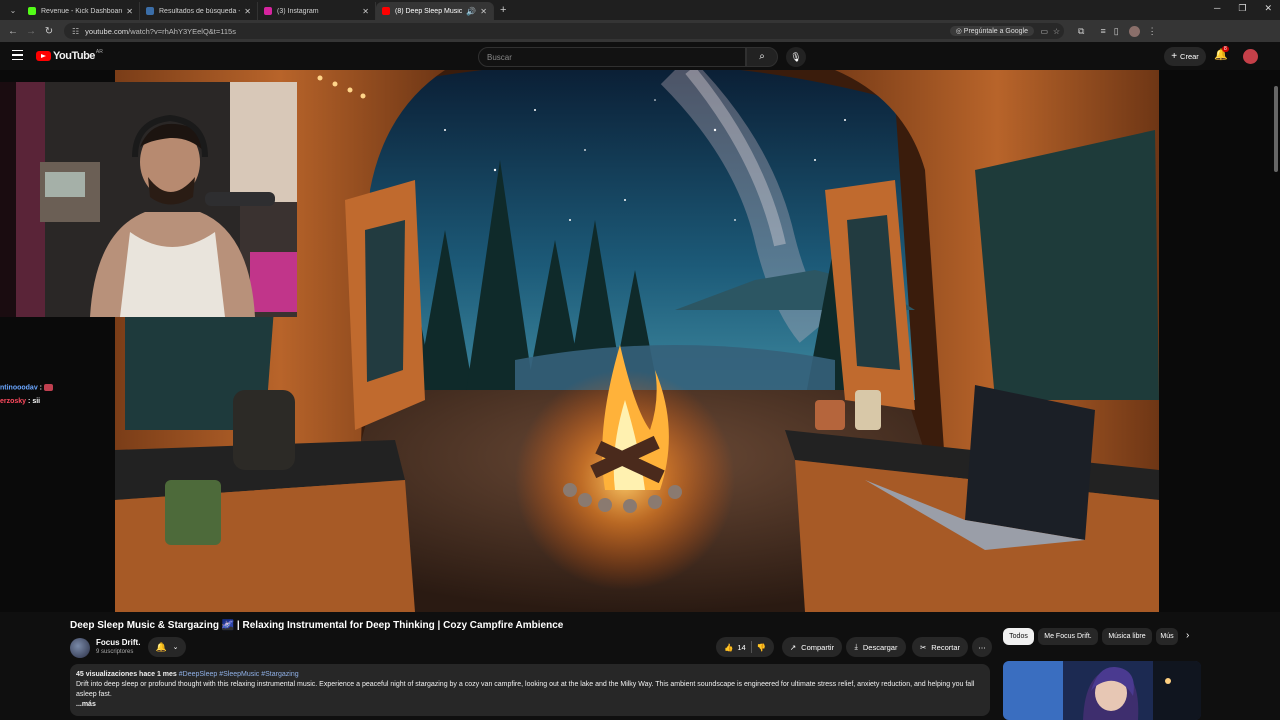 Image resolution: width=1280 pixels, height=720 pixels. I want to click on tab-title: (3) Instagram, so click(298, 11).